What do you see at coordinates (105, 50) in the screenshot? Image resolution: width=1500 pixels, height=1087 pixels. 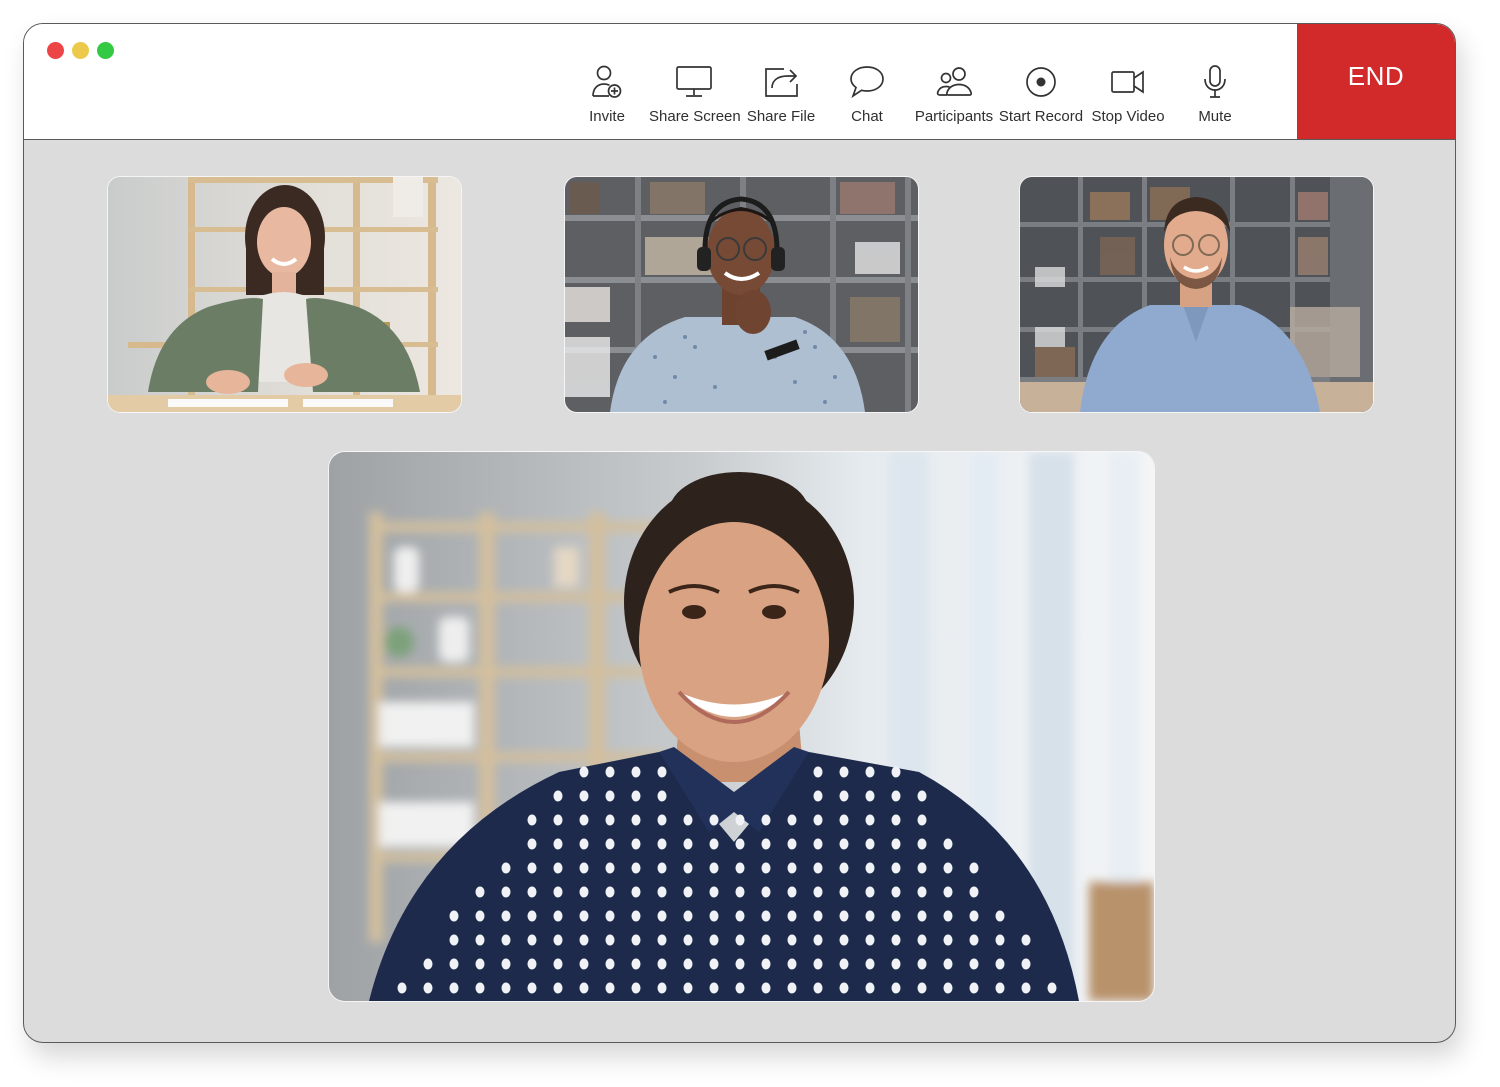 I see `maximize-window-button` at bounding box center [105, 50].